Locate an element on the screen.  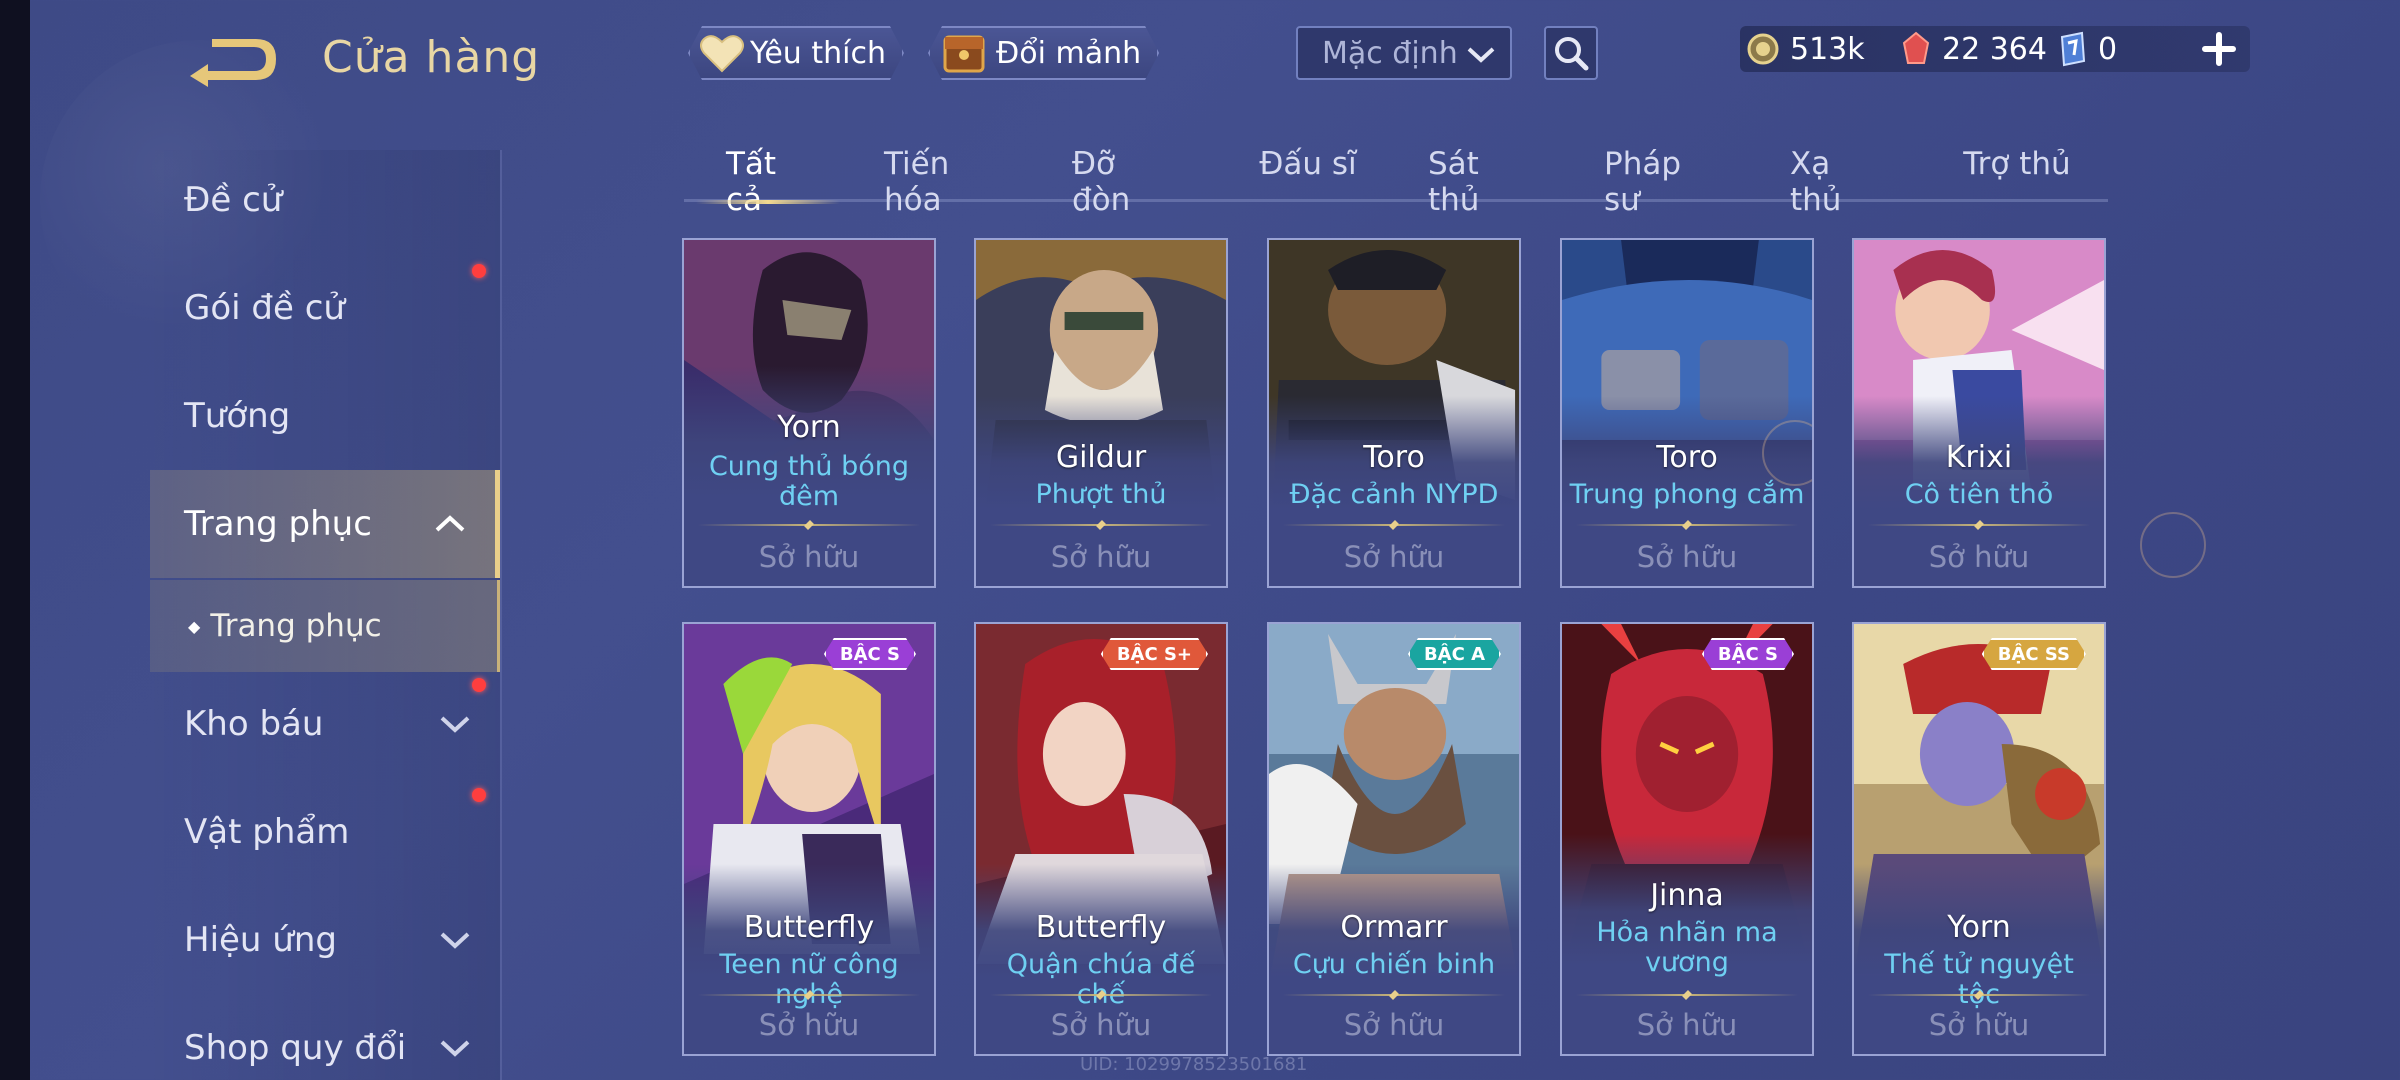
back-button is located at coordinates (232, 60).